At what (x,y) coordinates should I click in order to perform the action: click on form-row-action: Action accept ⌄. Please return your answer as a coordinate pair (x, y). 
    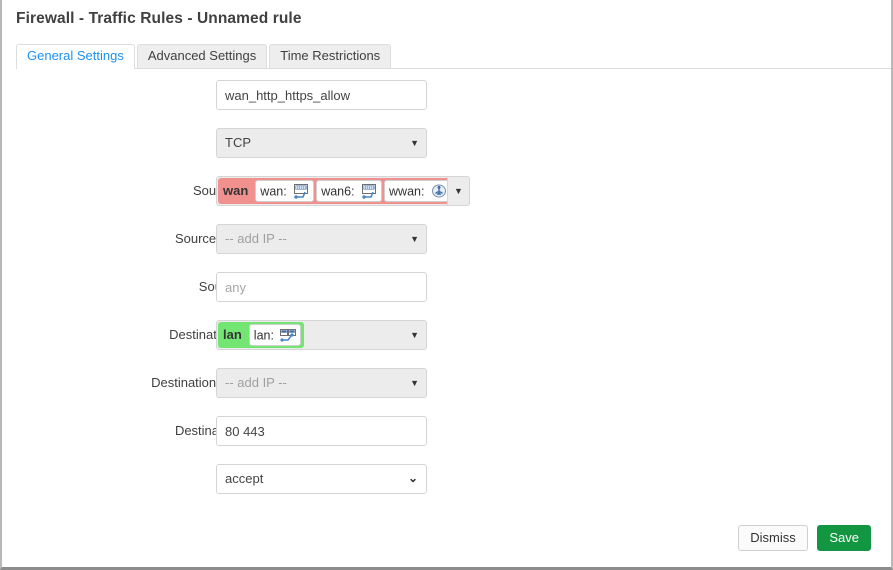
    Looking at the image, I should click on (447, 488).